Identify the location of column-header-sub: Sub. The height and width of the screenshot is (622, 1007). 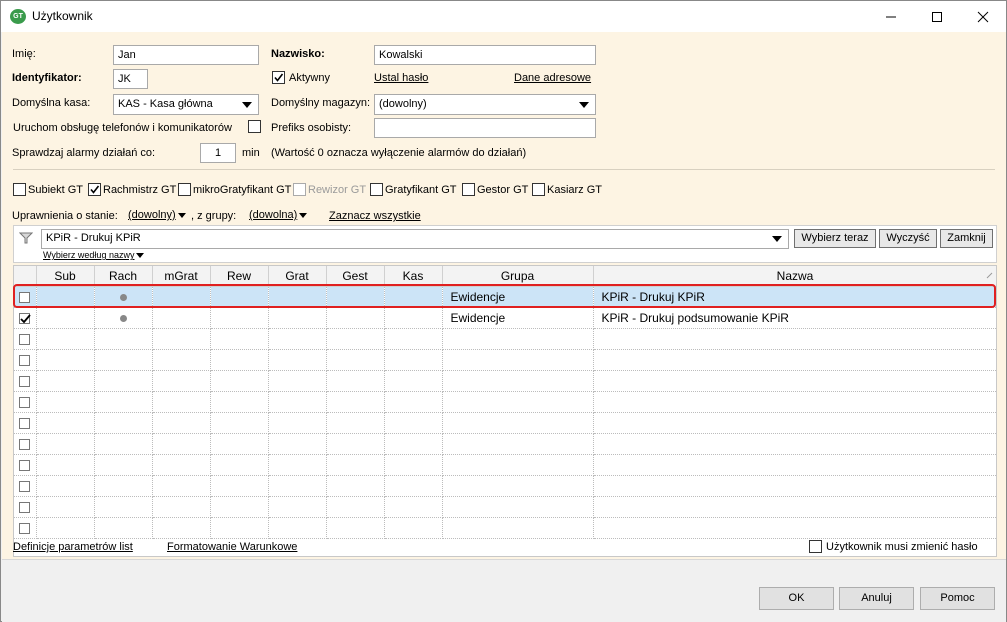
(65, 276).